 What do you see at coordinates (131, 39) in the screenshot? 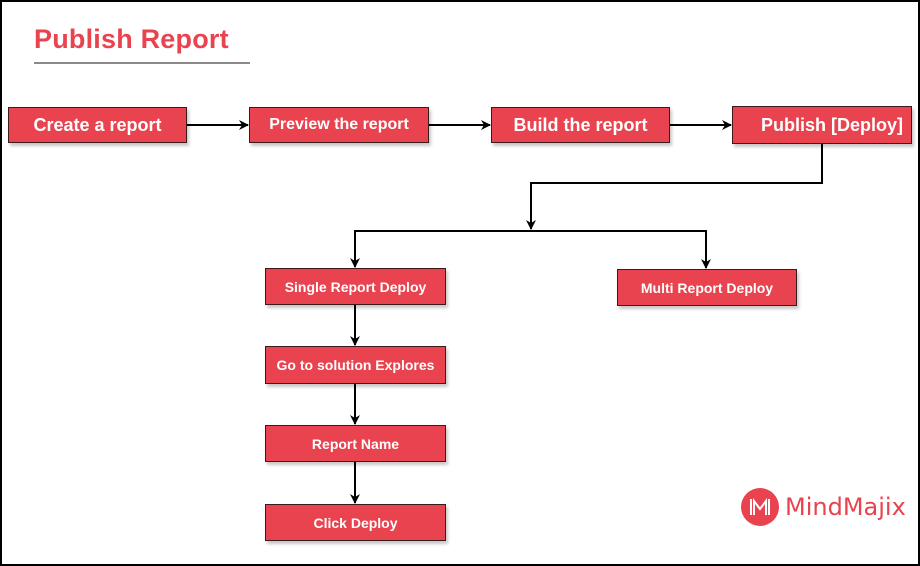
I see `page-title: Publish Report` at bounding box center [131, 39].